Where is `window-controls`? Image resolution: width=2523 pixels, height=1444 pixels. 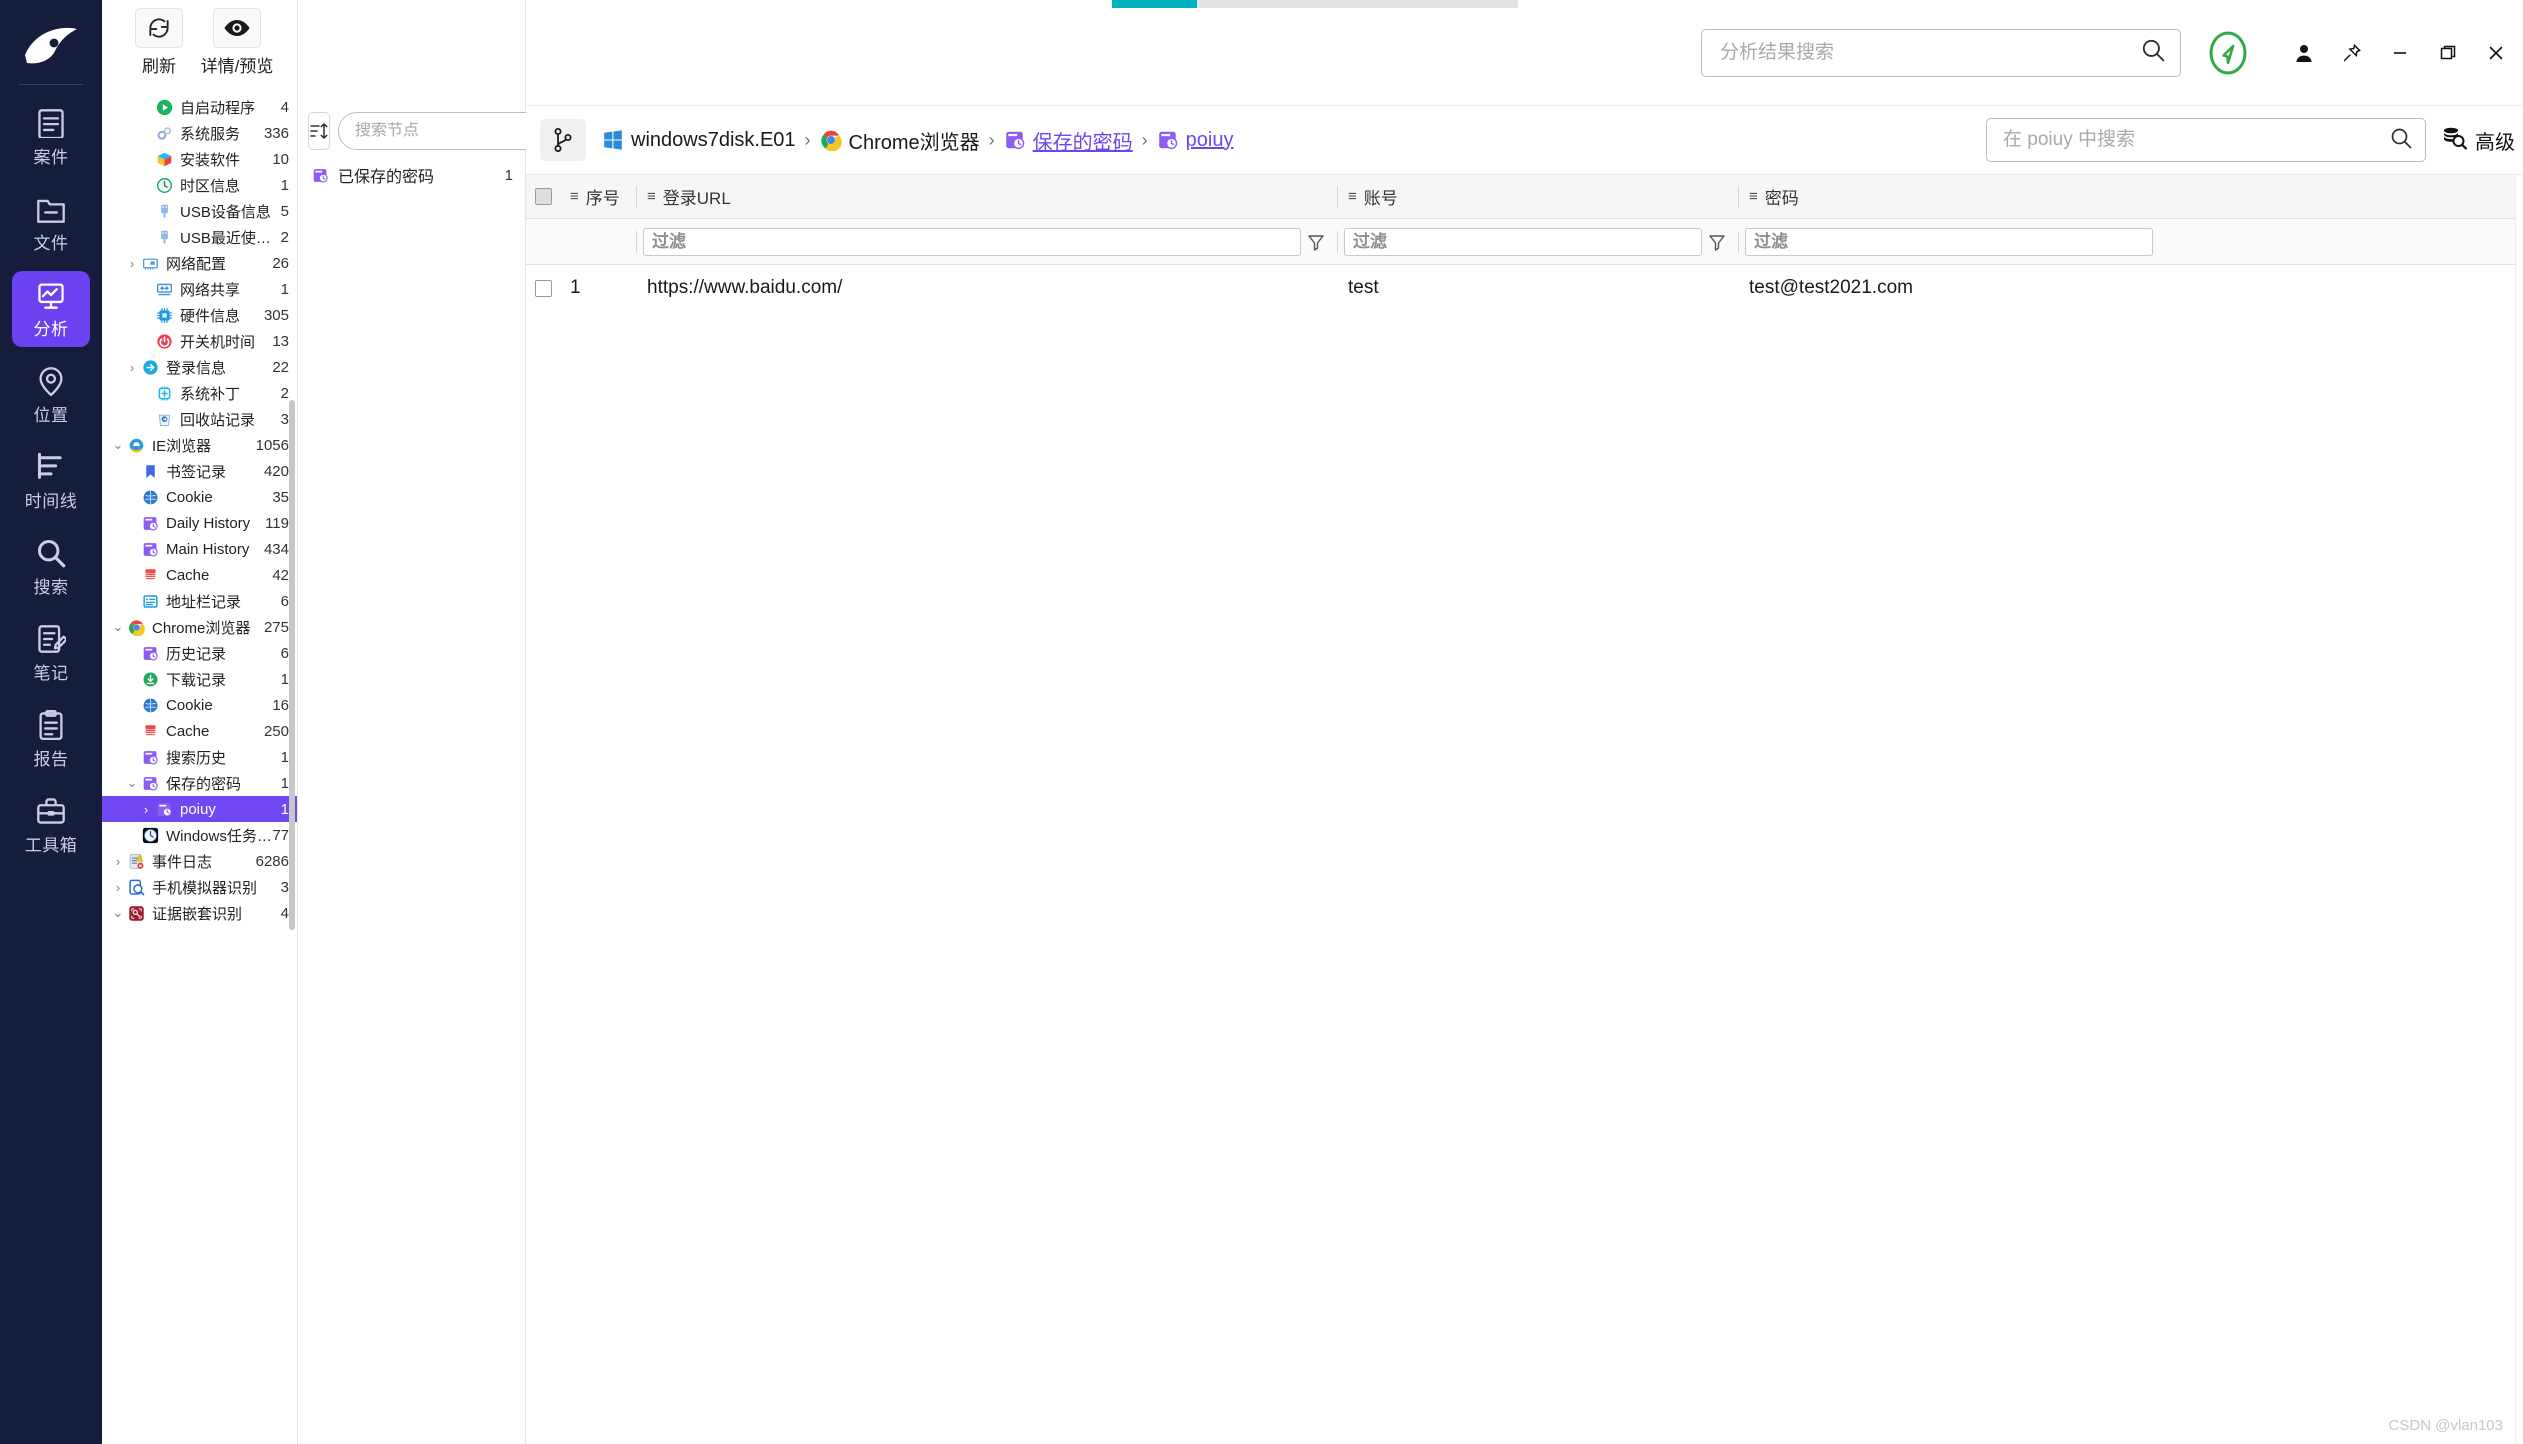 window-controls is located at coordinates (2400, 53).